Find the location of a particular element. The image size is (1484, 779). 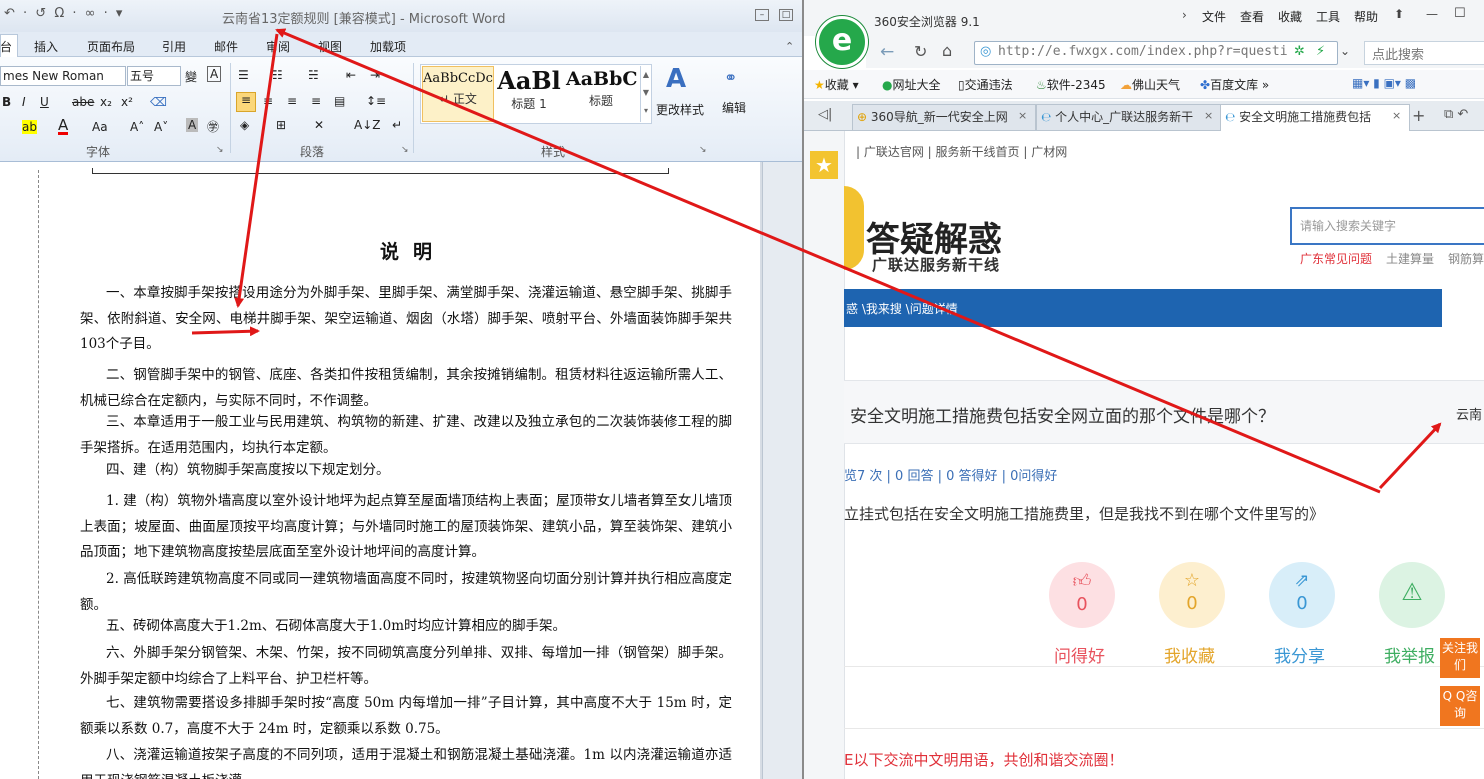

style-normal: AaBbCcDc ↵ 正文 is located at coordinates (458, 94).